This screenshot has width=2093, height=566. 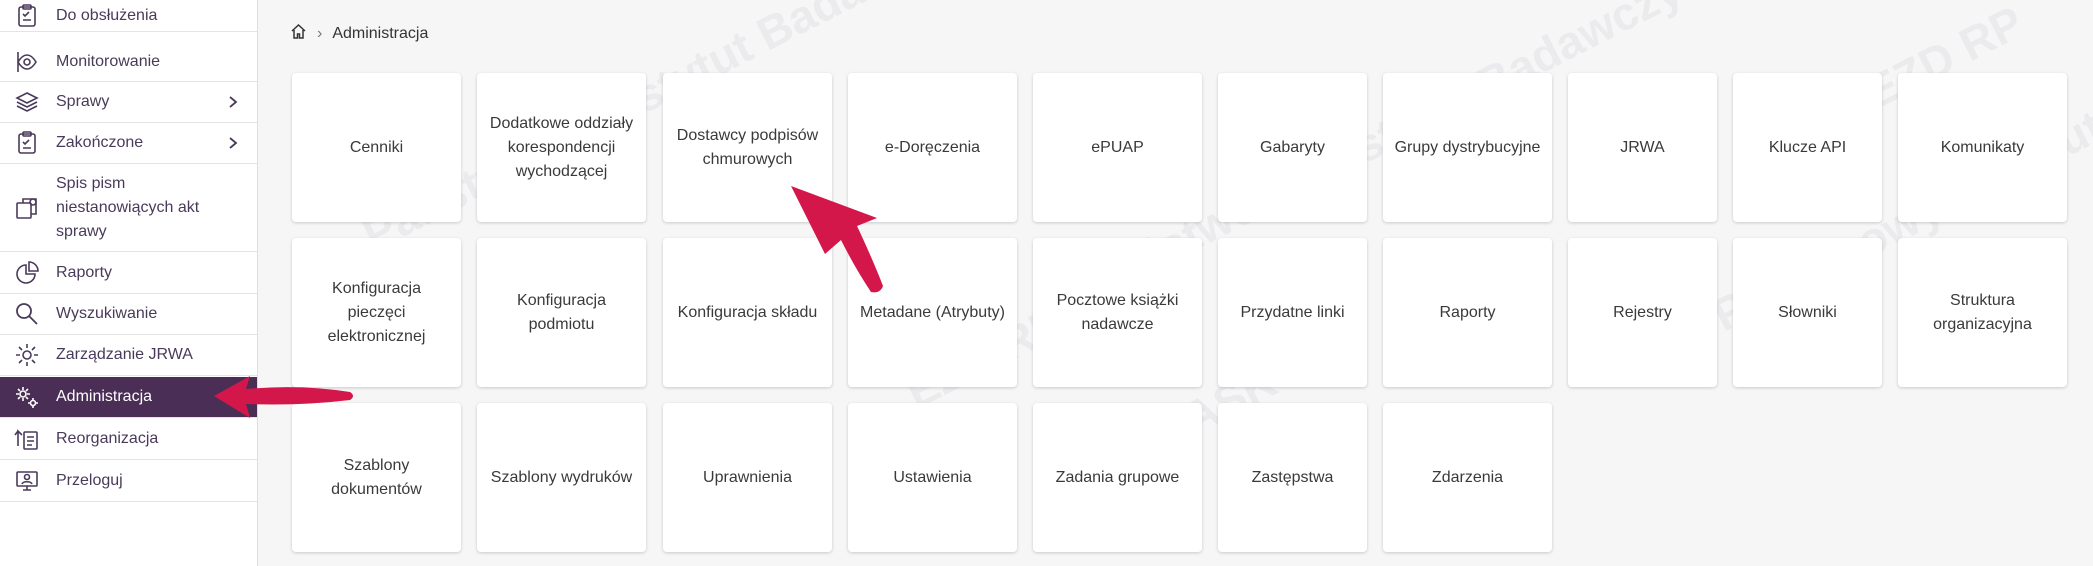 What do you see at coordinates (108, 61) in the screenshot?
I see `sidebar-item-label: Monitorowanie` at bounding box center [108, 61].